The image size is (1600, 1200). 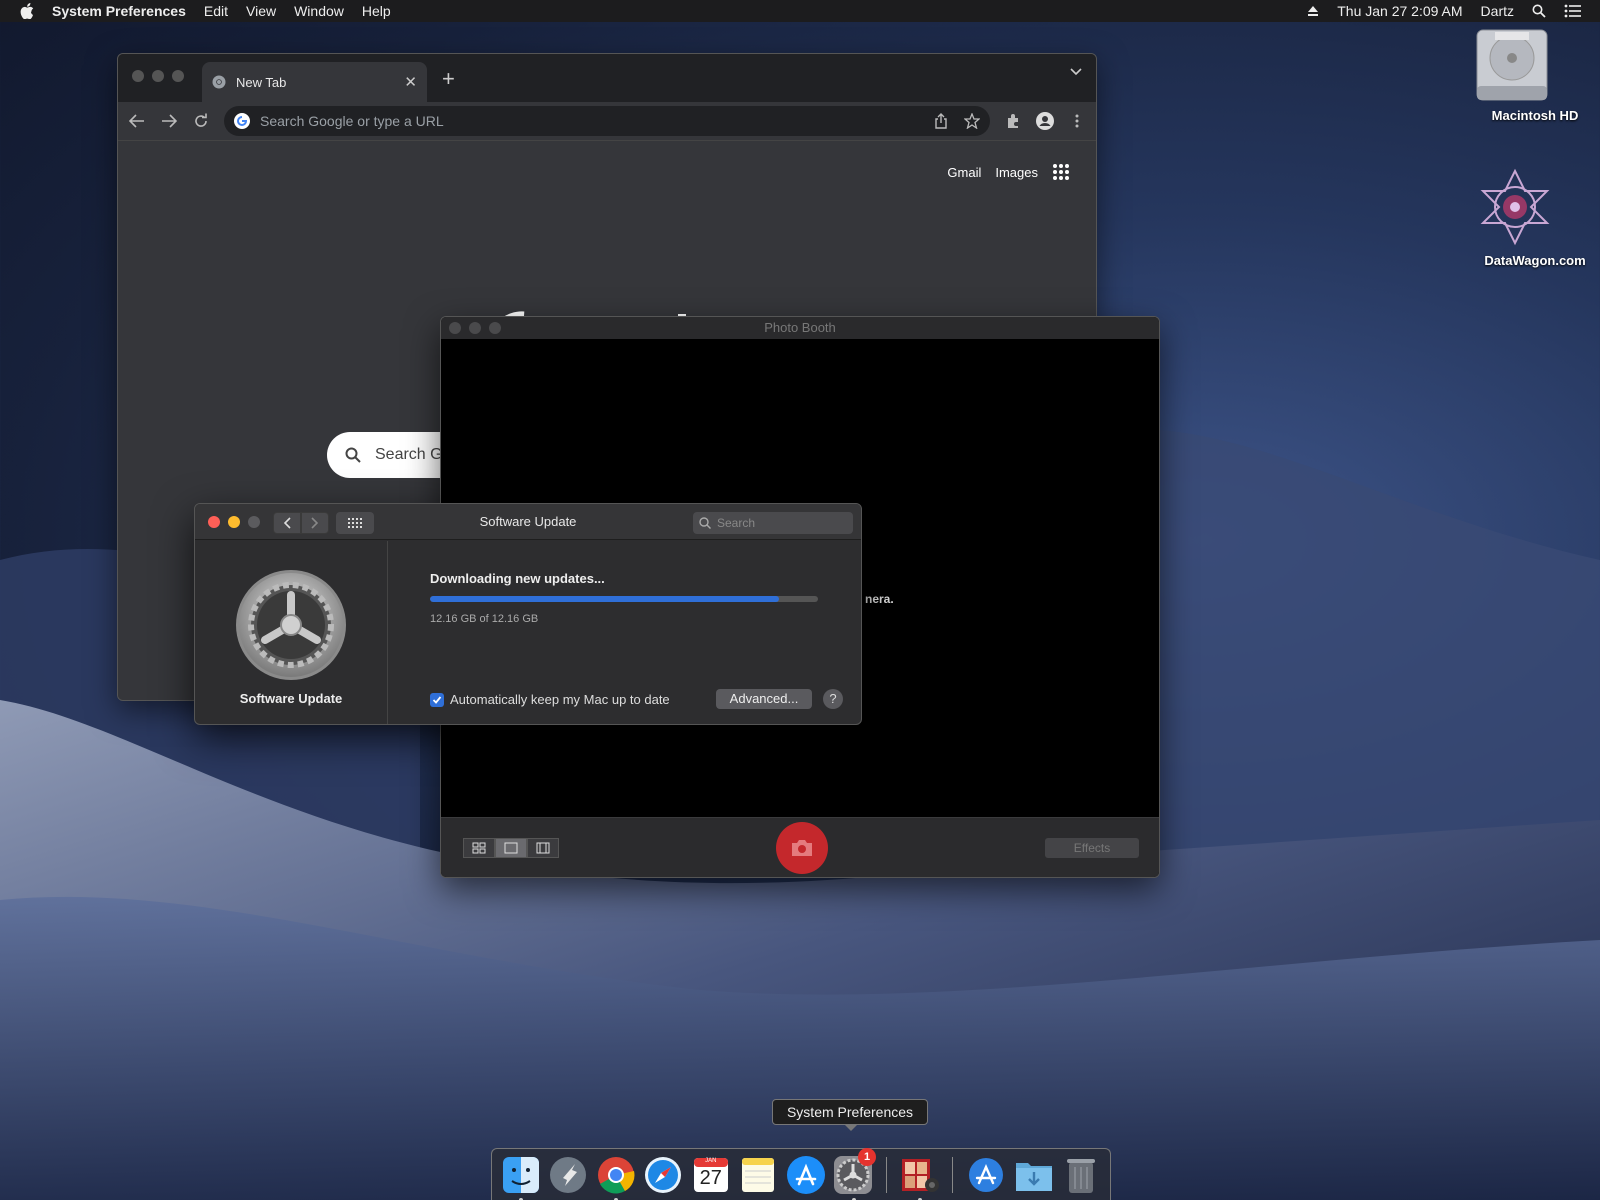 What do you see at coordinates (1076, 72) in the screenshot?
I see `tab-search-chevron-icon` at bounding box center [1076, 72].